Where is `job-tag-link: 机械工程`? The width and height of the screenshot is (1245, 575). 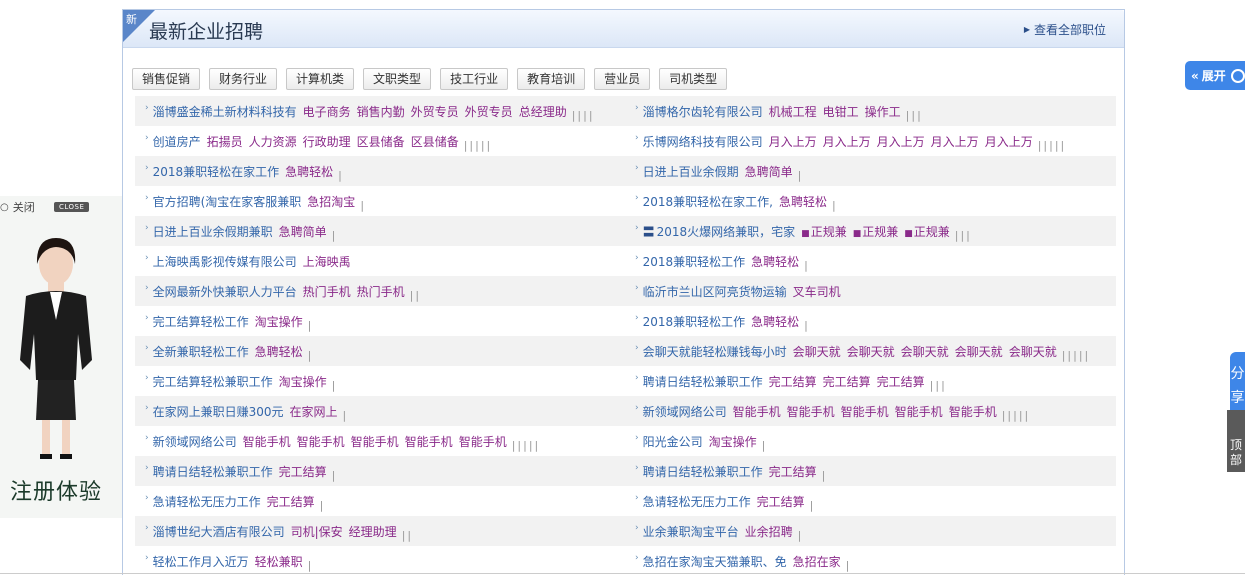
job-tag-link: 机械工程 is located at coordinates (793, 111).